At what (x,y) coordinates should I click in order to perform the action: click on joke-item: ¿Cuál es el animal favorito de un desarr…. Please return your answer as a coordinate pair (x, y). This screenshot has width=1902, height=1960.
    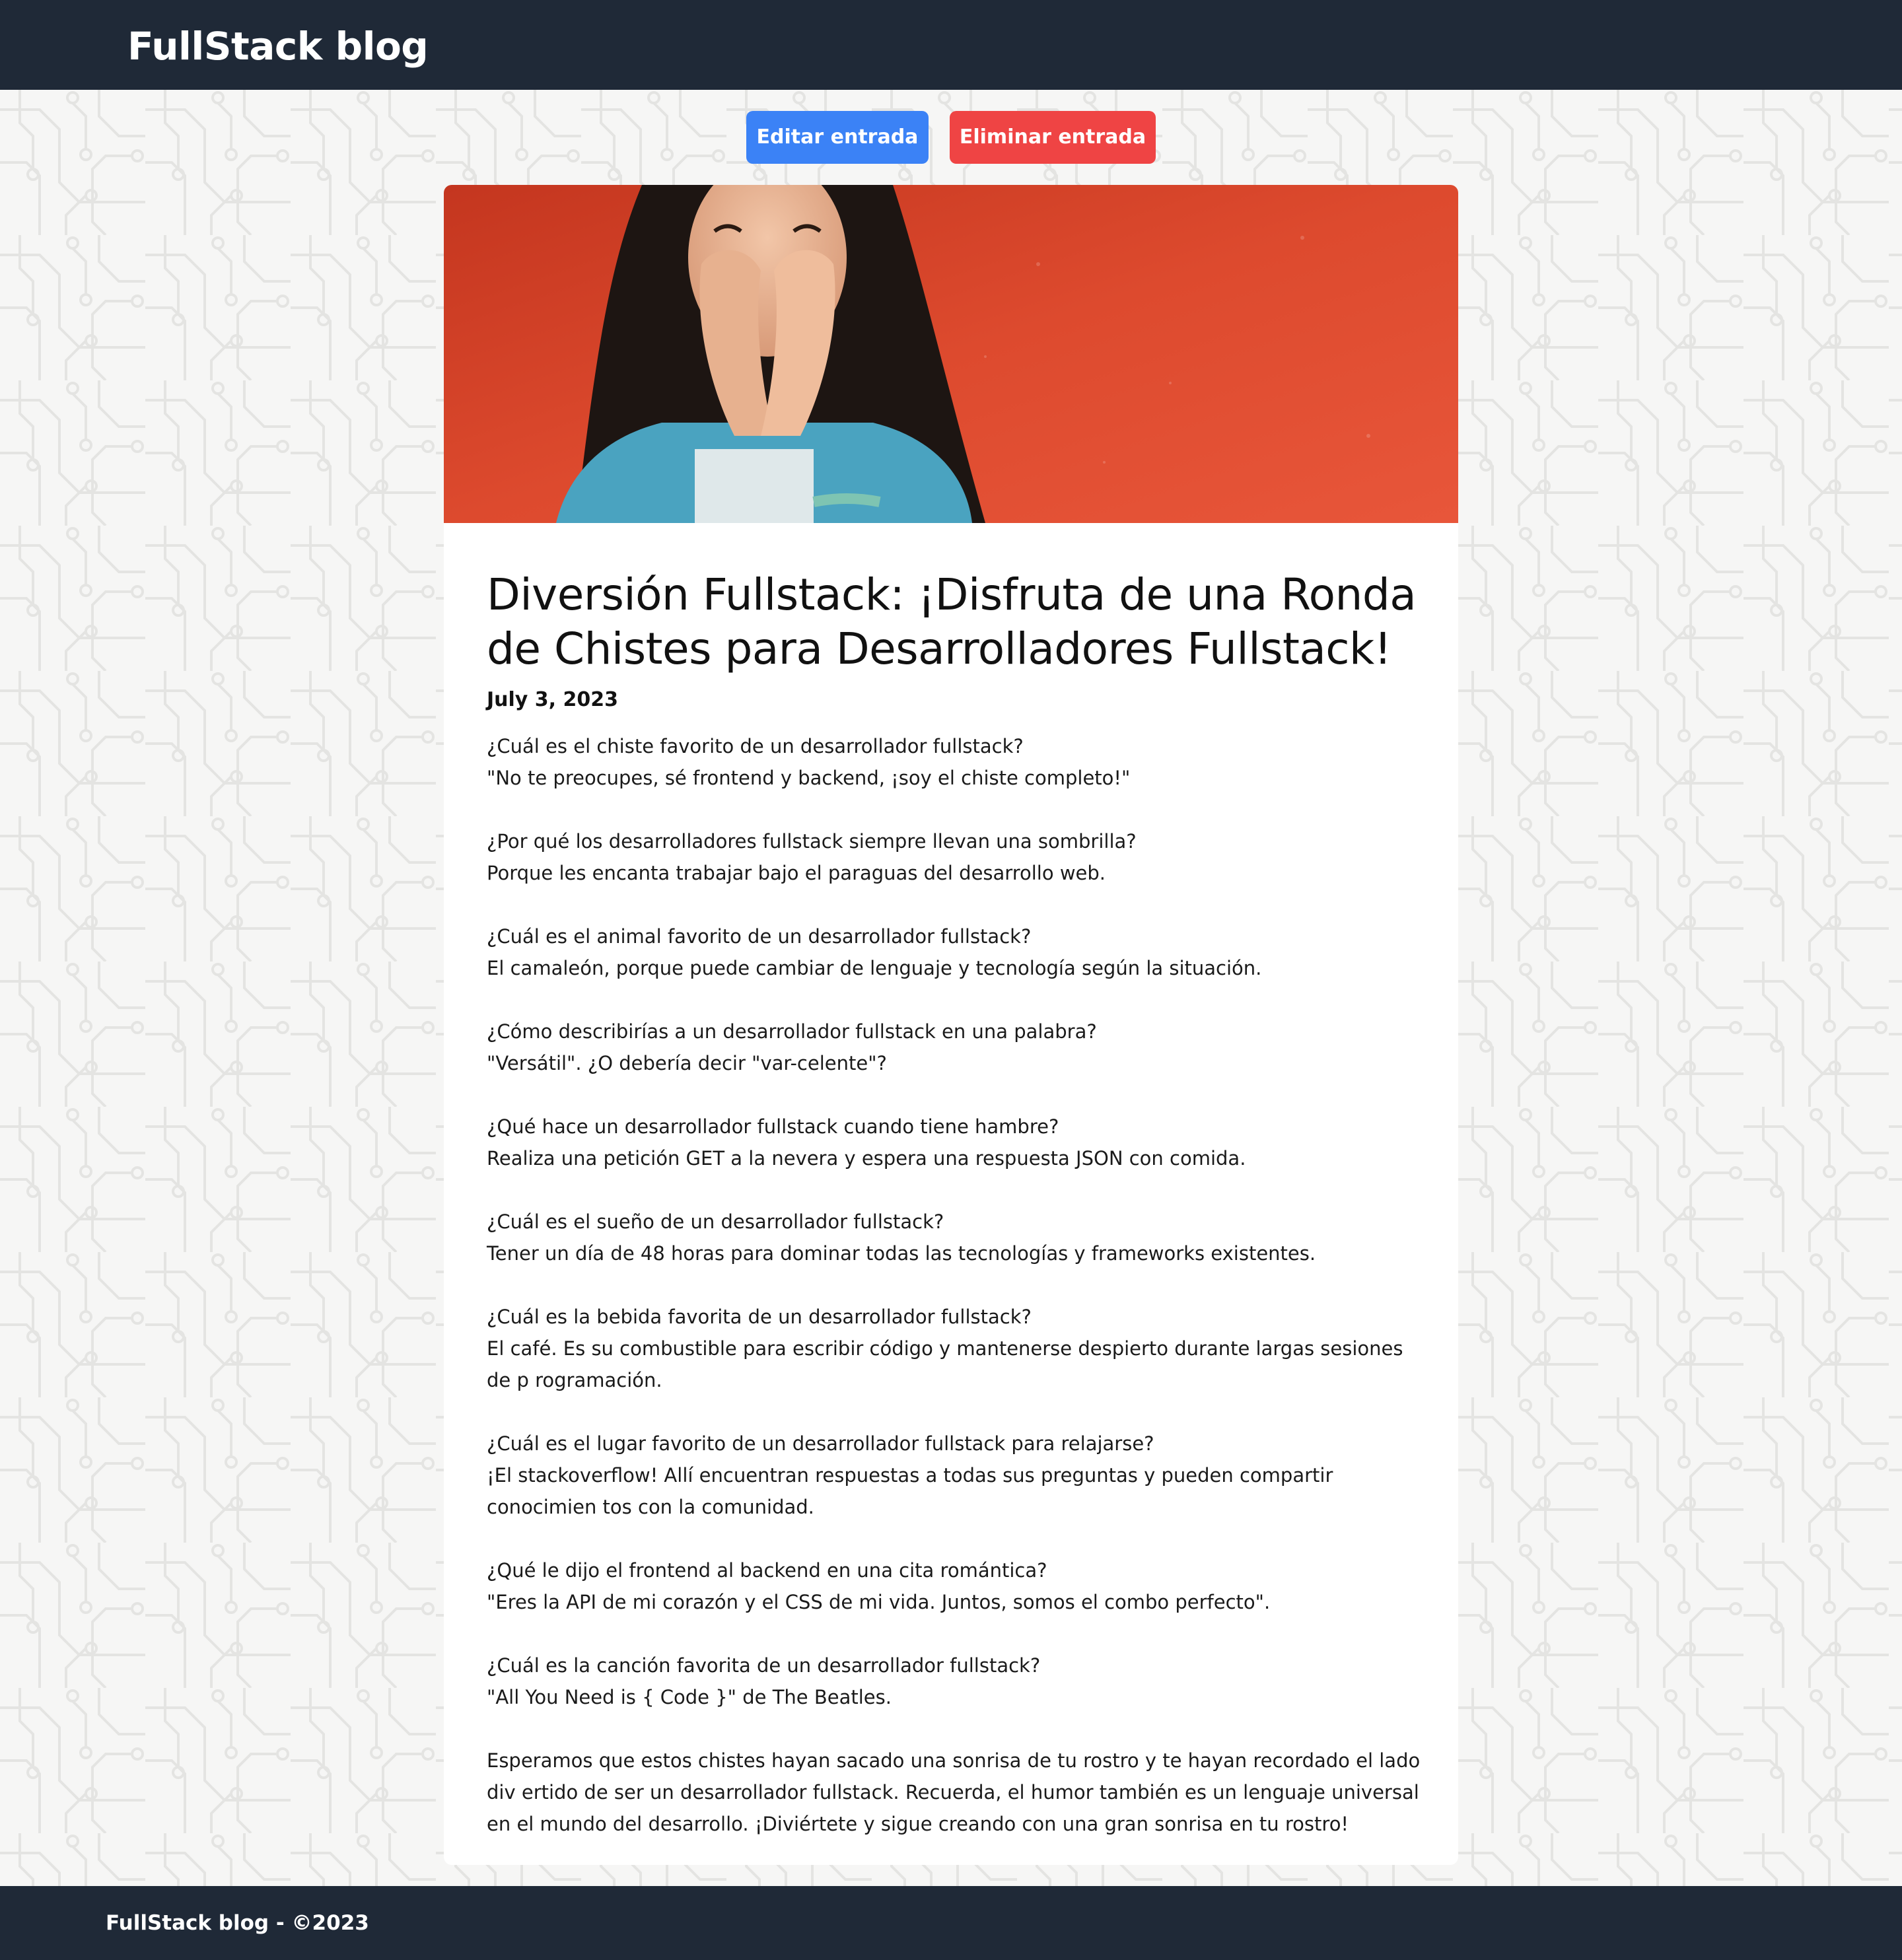
    Looking at the image, I should click on (956, 952).